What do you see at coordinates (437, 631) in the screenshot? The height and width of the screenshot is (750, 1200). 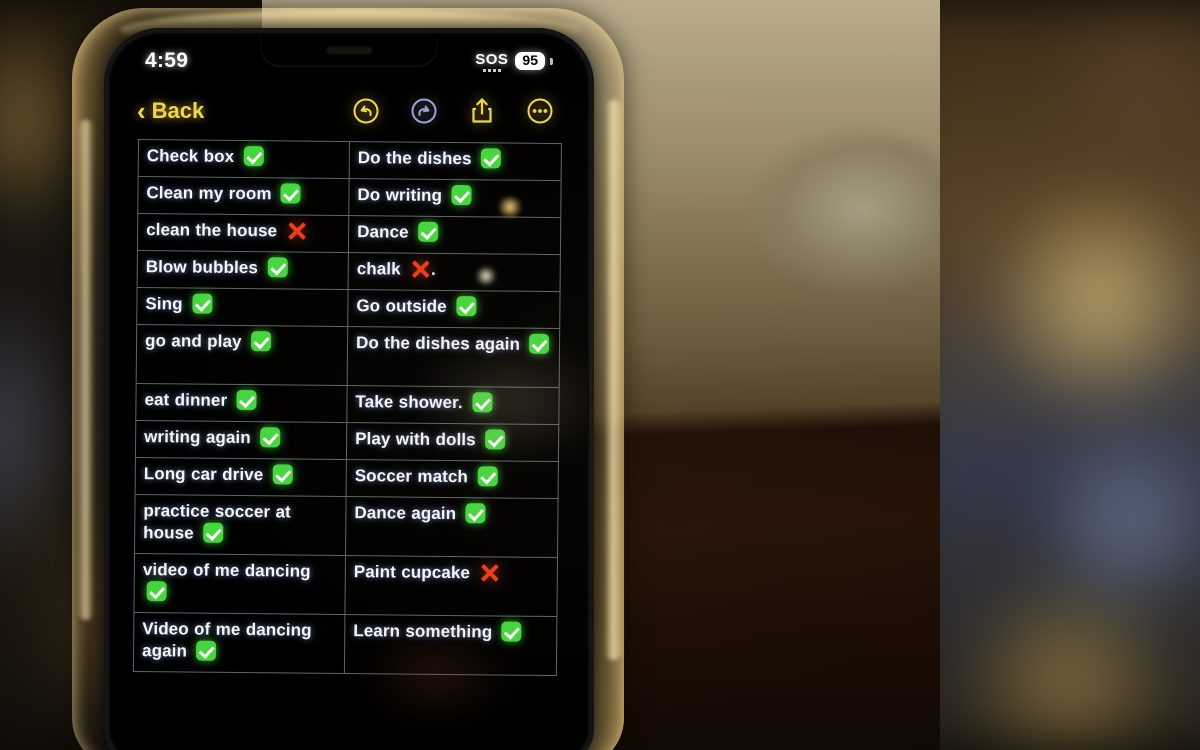 I see `checklist-item-text: Learn something` at bounding box center [437, 631].